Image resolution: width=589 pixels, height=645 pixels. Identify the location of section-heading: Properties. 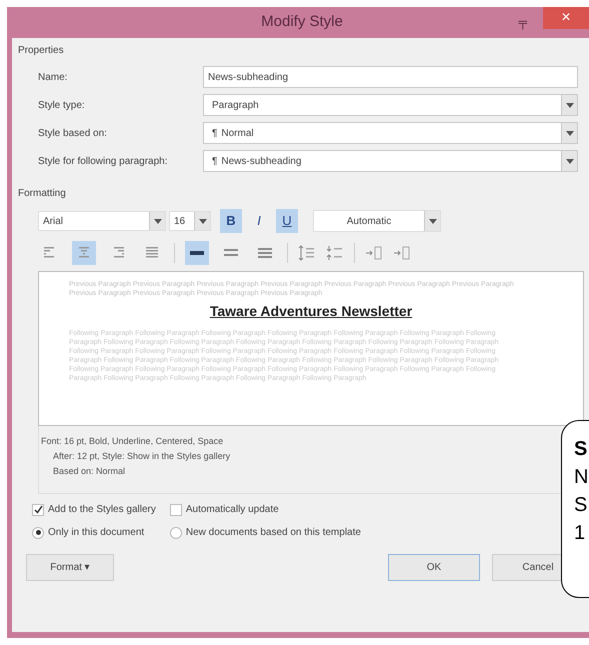
(41, 51).